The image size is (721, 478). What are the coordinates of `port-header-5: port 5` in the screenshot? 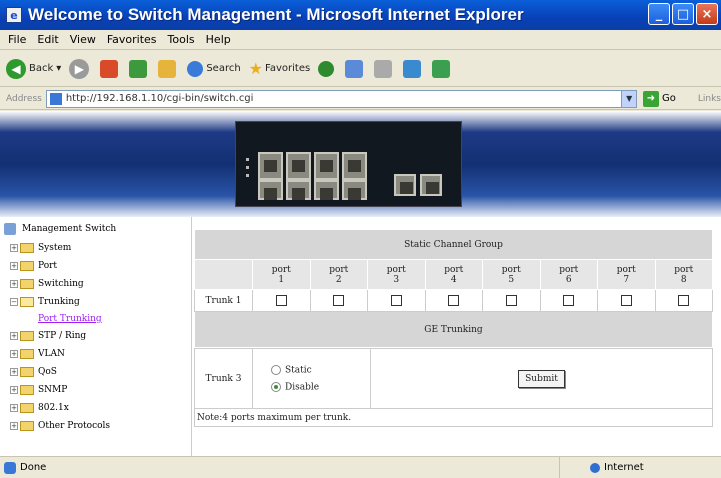 It's located at (511, 274).